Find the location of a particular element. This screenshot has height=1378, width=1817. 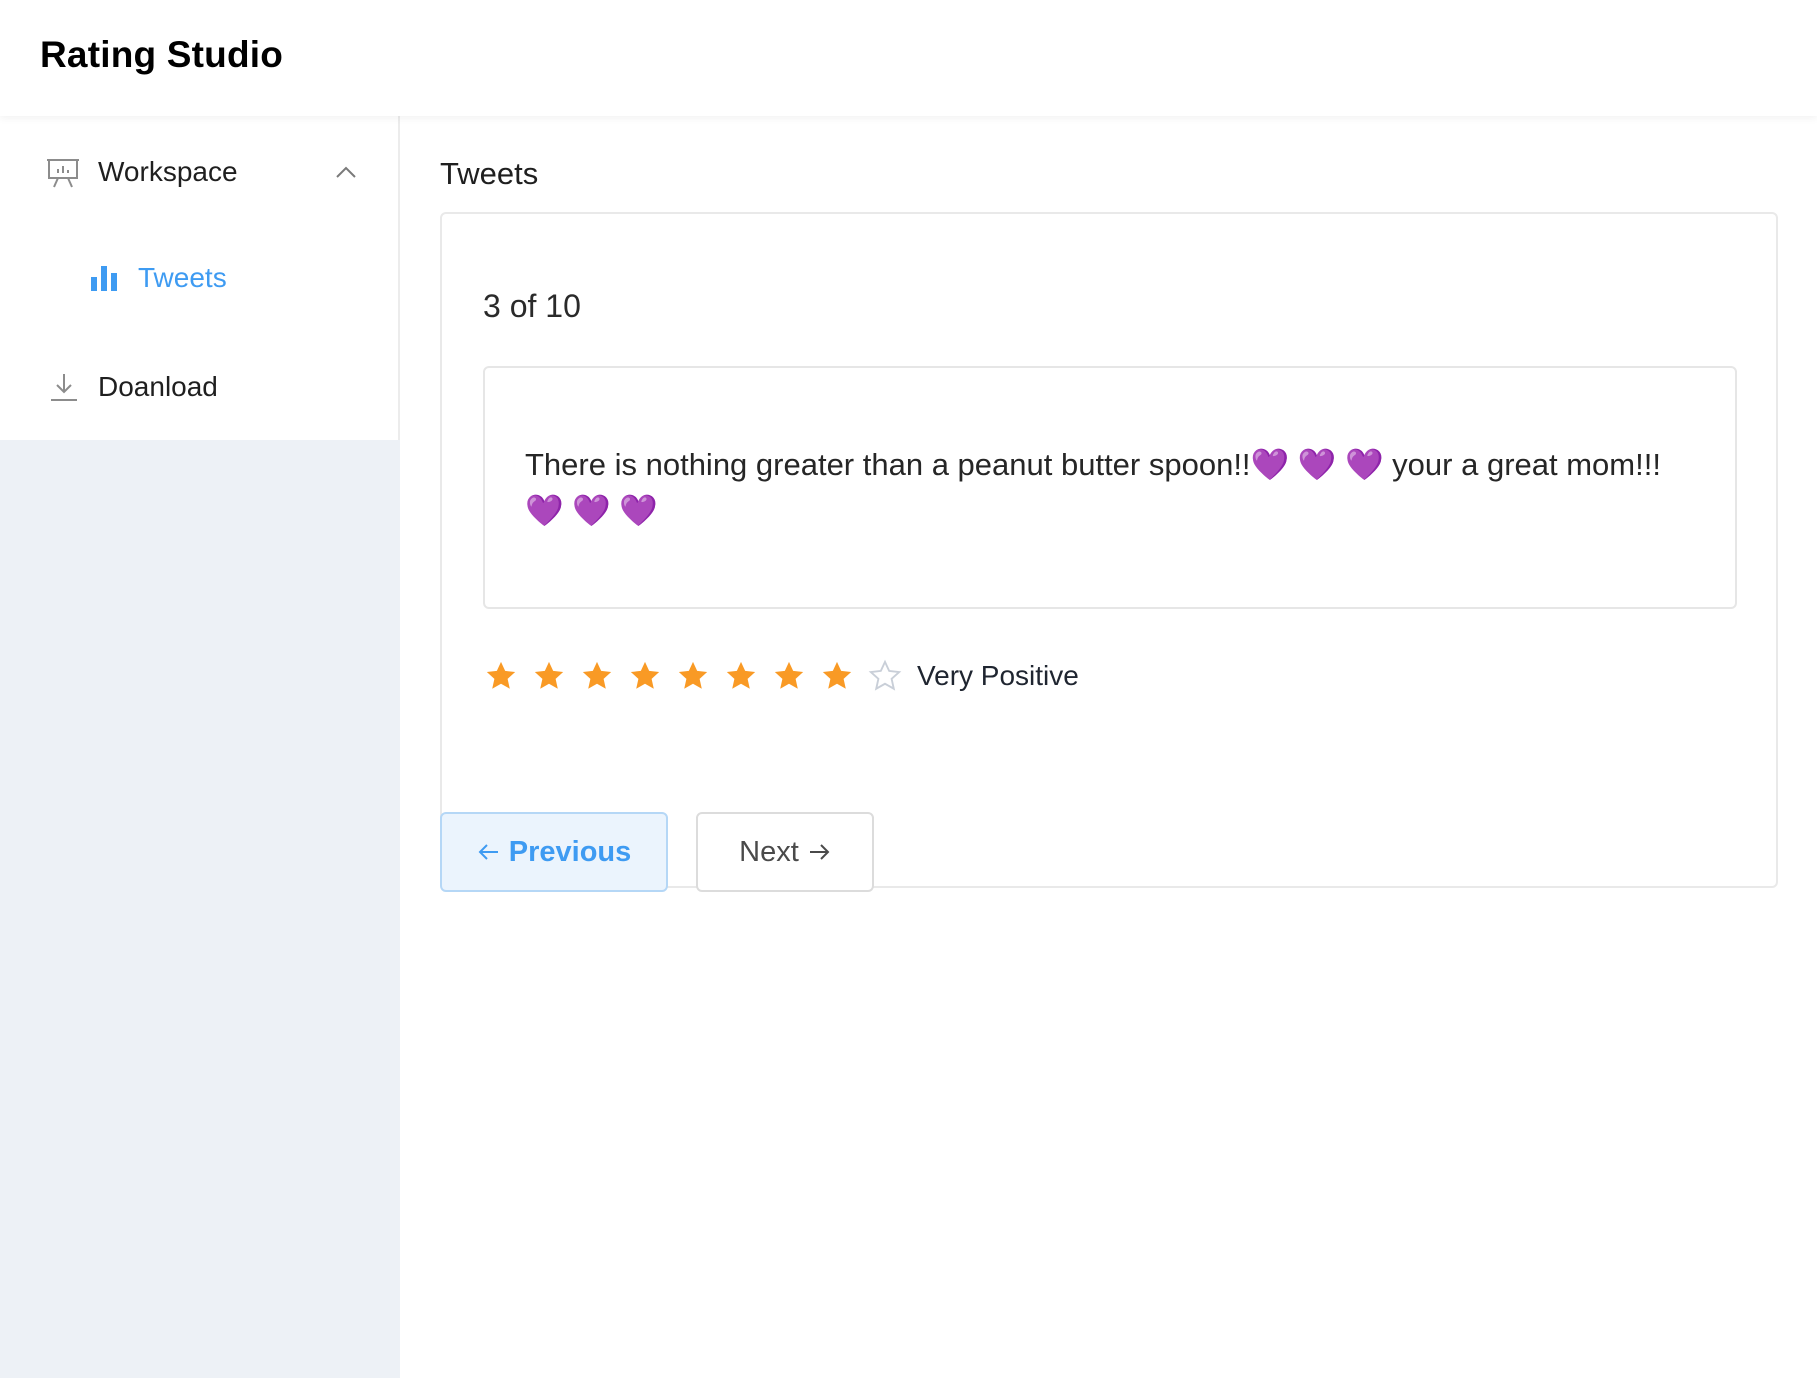

sidebar-item-tweets: Tweets is located at coordinates (199, 278).